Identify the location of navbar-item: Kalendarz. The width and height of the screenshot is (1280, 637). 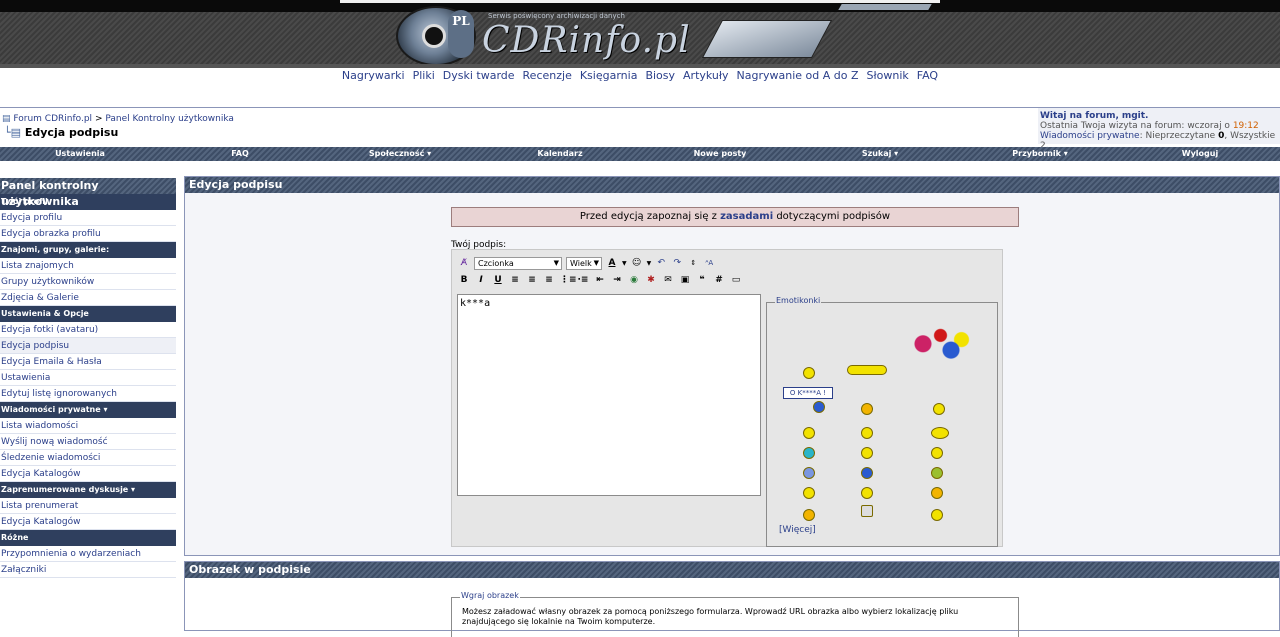
(560, 154).